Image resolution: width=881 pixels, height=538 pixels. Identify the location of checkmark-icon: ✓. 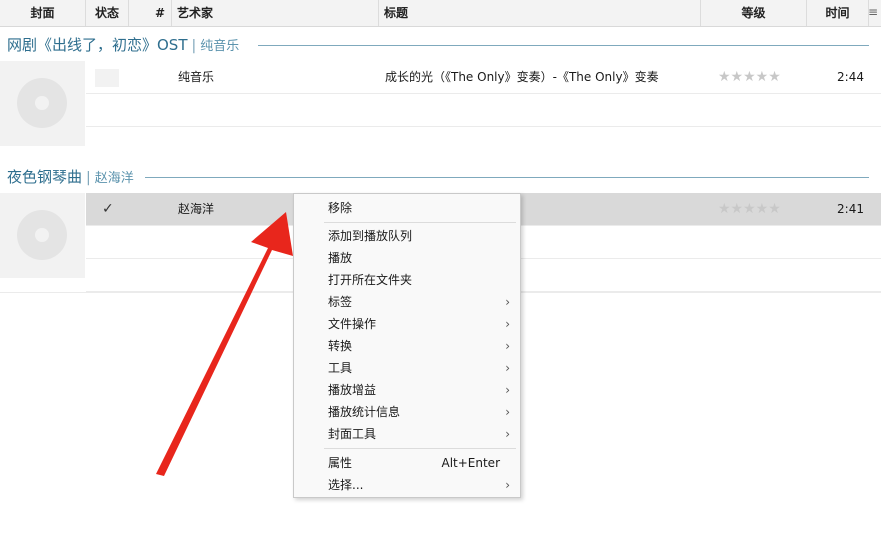
(108, 209).